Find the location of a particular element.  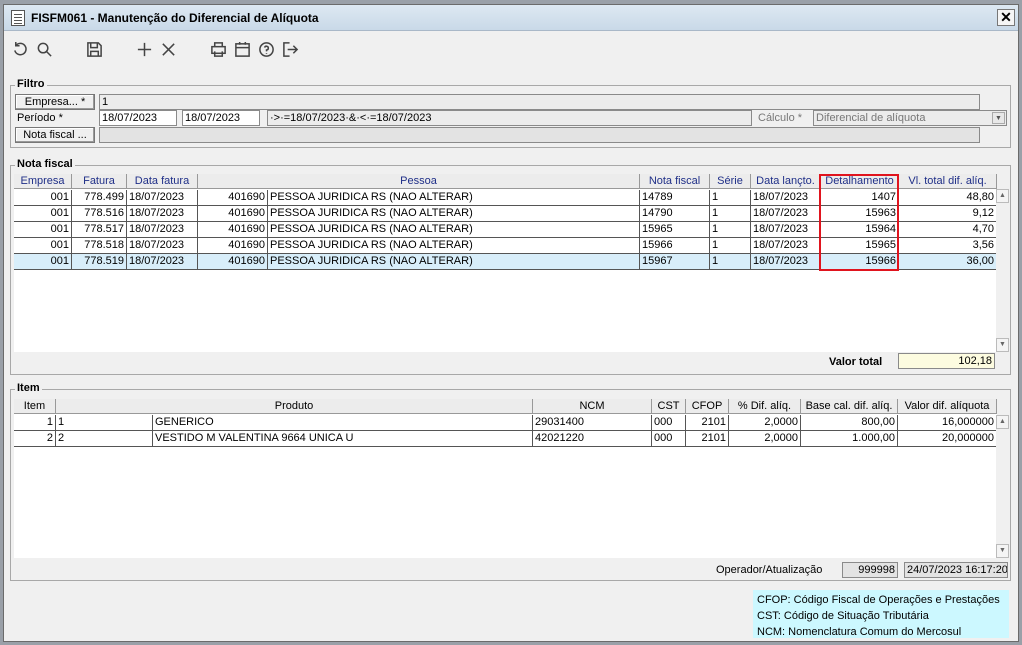

cell-fatura: 778.517 is located at coordinates (99, 230).